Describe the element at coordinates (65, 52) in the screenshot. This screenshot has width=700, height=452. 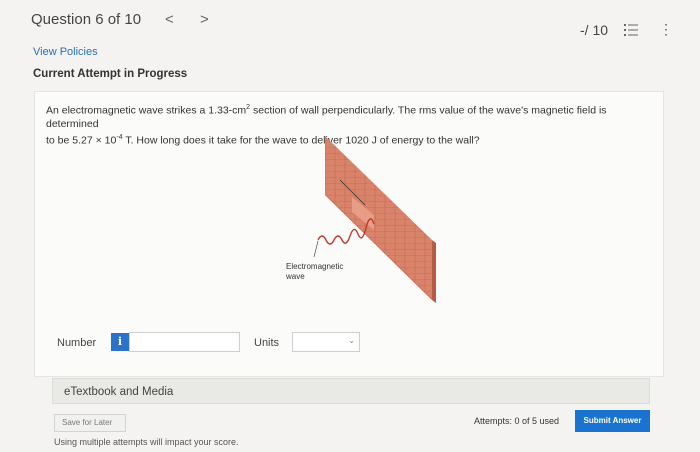
I see `view-policies-link: View Policies` at that location.